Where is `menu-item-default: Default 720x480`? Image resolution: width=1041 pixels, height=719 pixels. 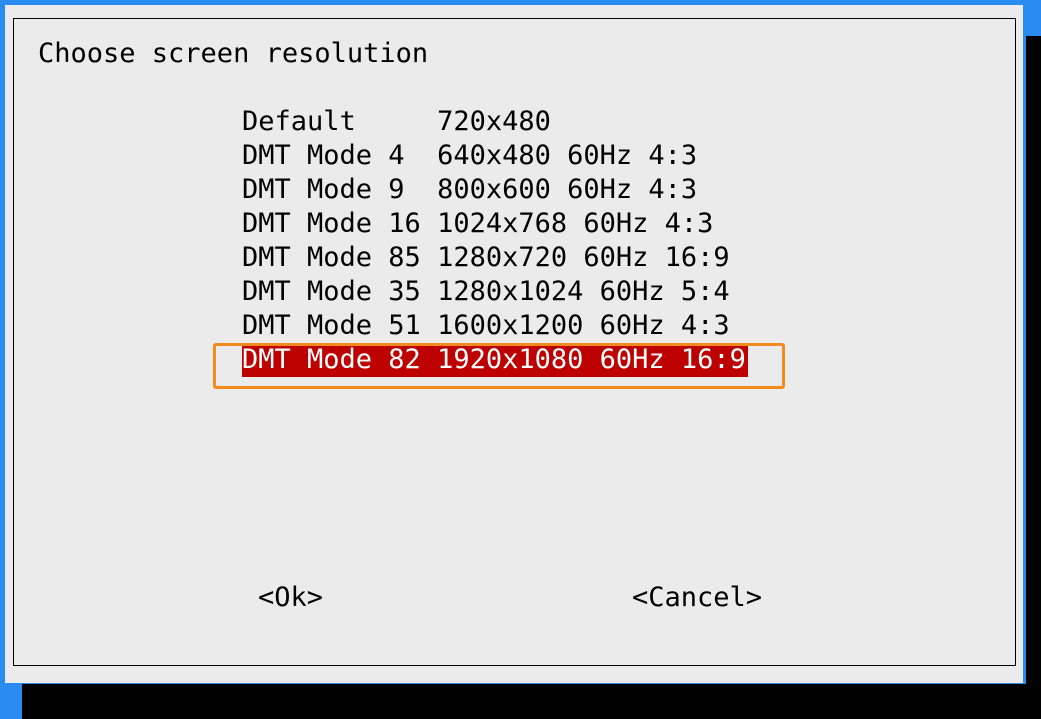
menu-item-default: Default 720x480 is located at coordinates (495, 122).